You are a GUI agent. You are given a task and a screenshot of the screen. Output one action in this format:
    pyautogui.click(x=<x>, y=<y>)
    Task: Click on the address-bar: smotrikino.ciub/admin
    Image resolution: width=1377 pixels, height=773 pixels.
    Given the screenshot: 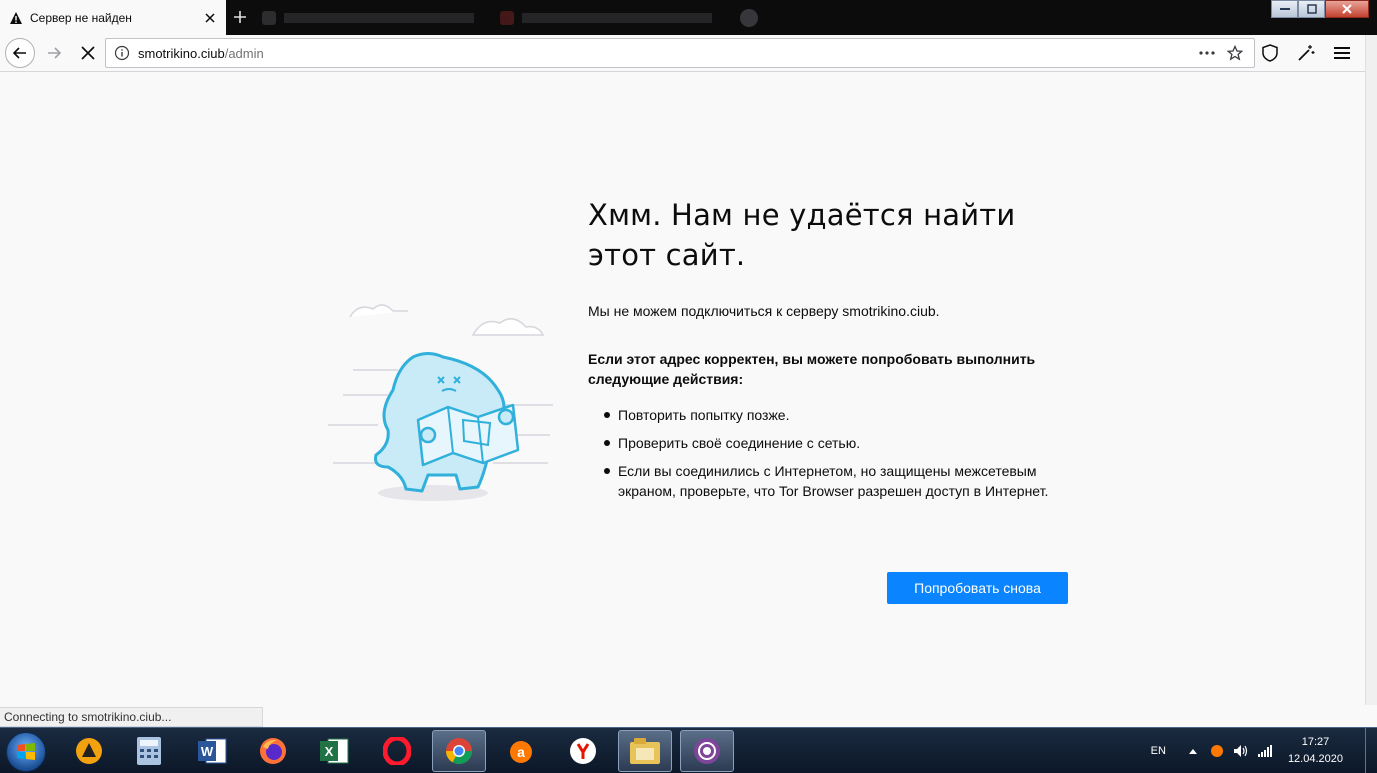 What is the action you would take?
    pyautogui.click(x=680, y=53)
    